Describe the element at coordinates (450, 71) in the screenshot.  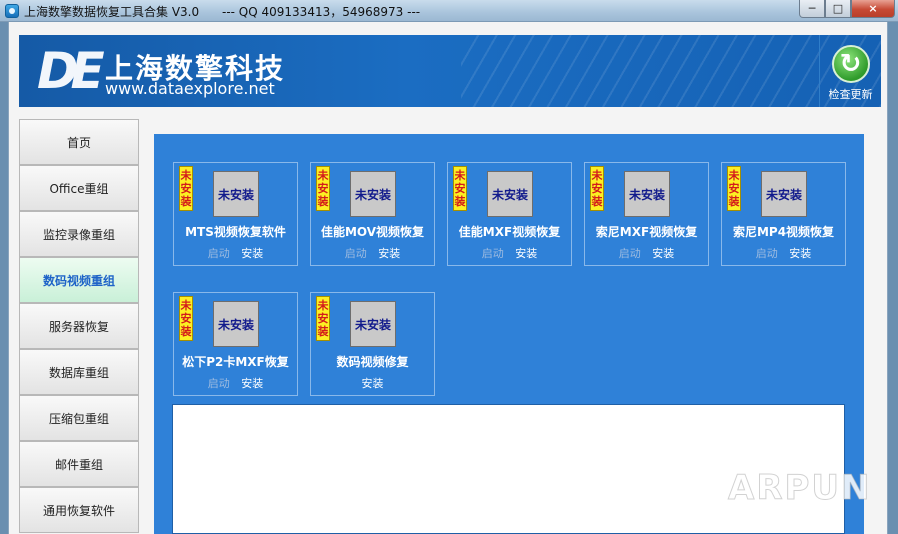
I see `header-banner: DE 上海数擎科技 www.dataexplore.net 检查更新` at that location.